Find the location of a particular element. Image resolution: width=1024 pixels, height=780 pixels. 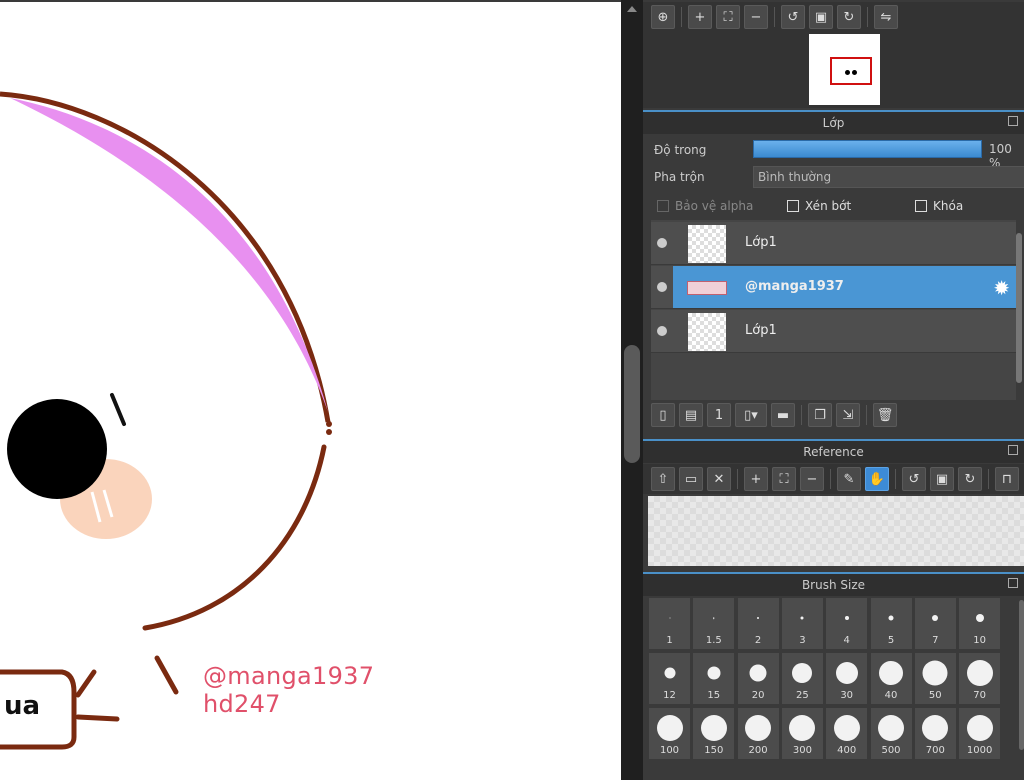

protect-alpha-checkbox: Bảo vệ alpha is located at coordinates (705, 206).